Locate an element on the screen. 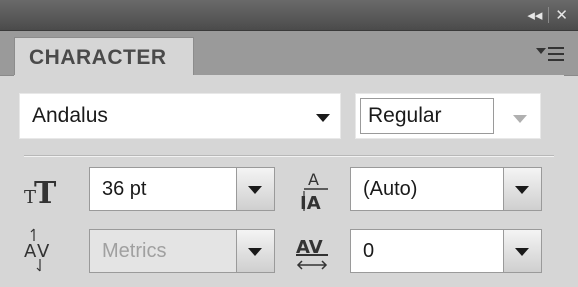  kerning-icon: A V is located at coordinates (42, 250).